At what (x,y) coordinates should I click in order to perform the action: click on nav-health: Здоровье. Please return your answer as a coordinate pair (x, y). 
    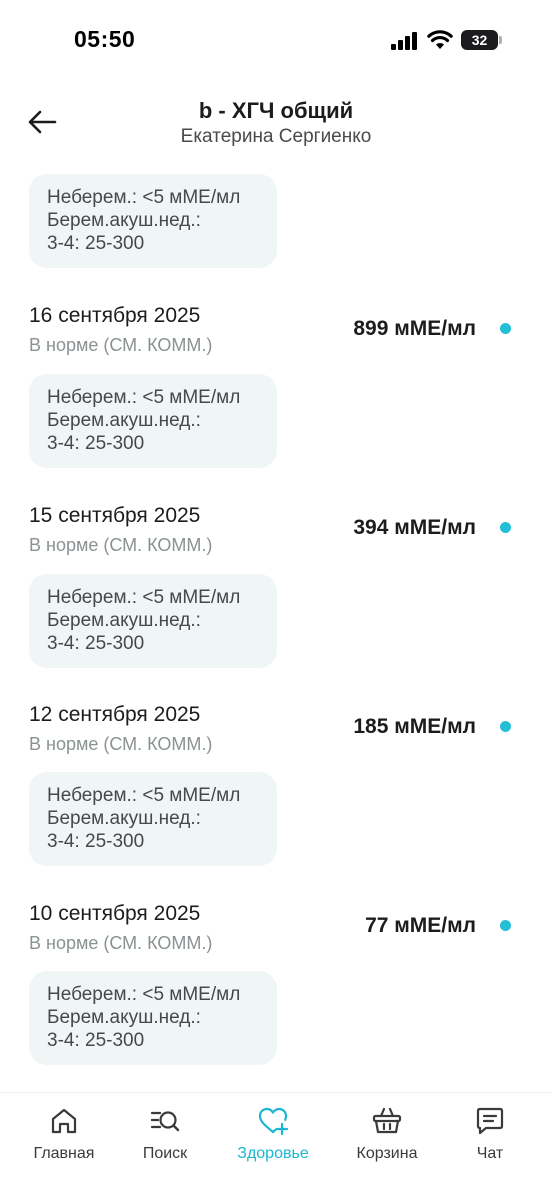
    Looking at the image, I should click on (273, 1138).